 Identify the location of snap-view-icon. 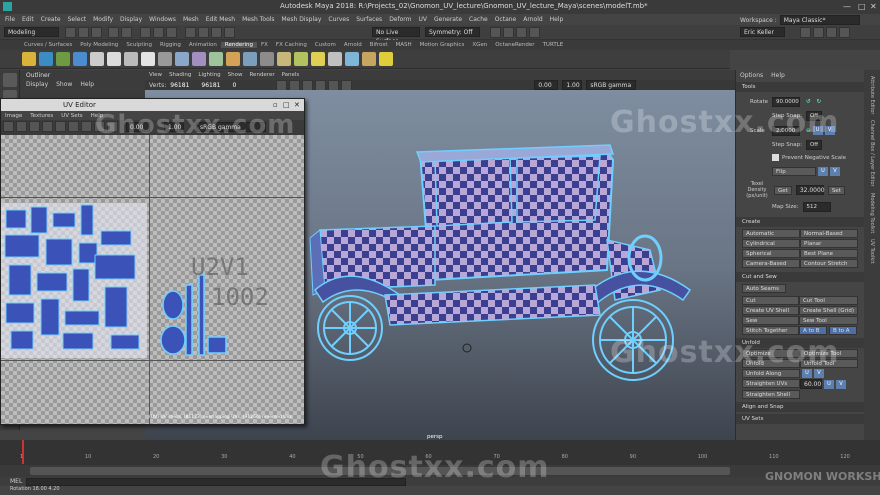
(229, 32).